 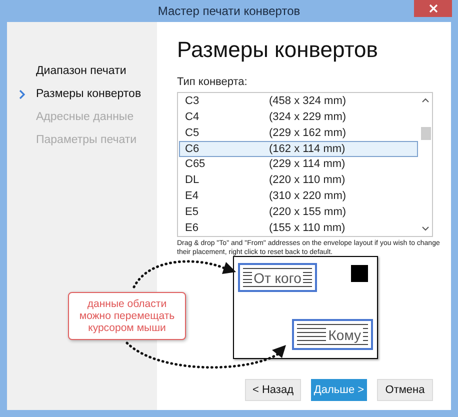 I want to click on list-item: E4 (310 x 220 mm), so click(x=298, y=196).